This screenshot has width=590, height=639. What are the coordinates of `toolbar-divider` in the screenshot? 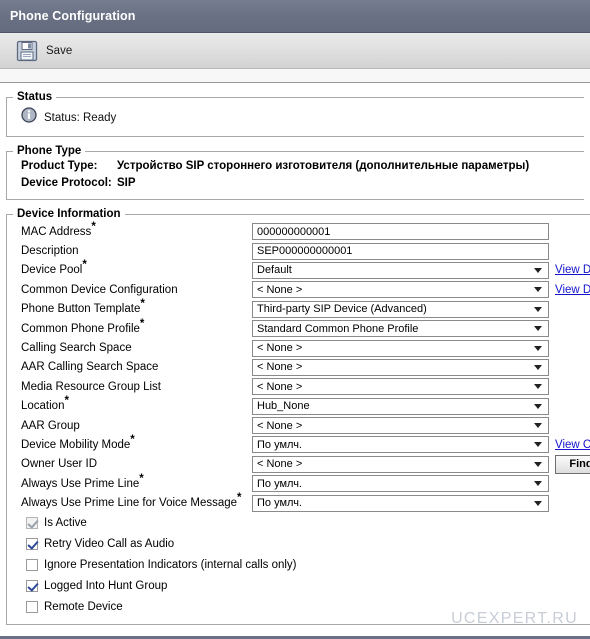 It's located at (295, 76).